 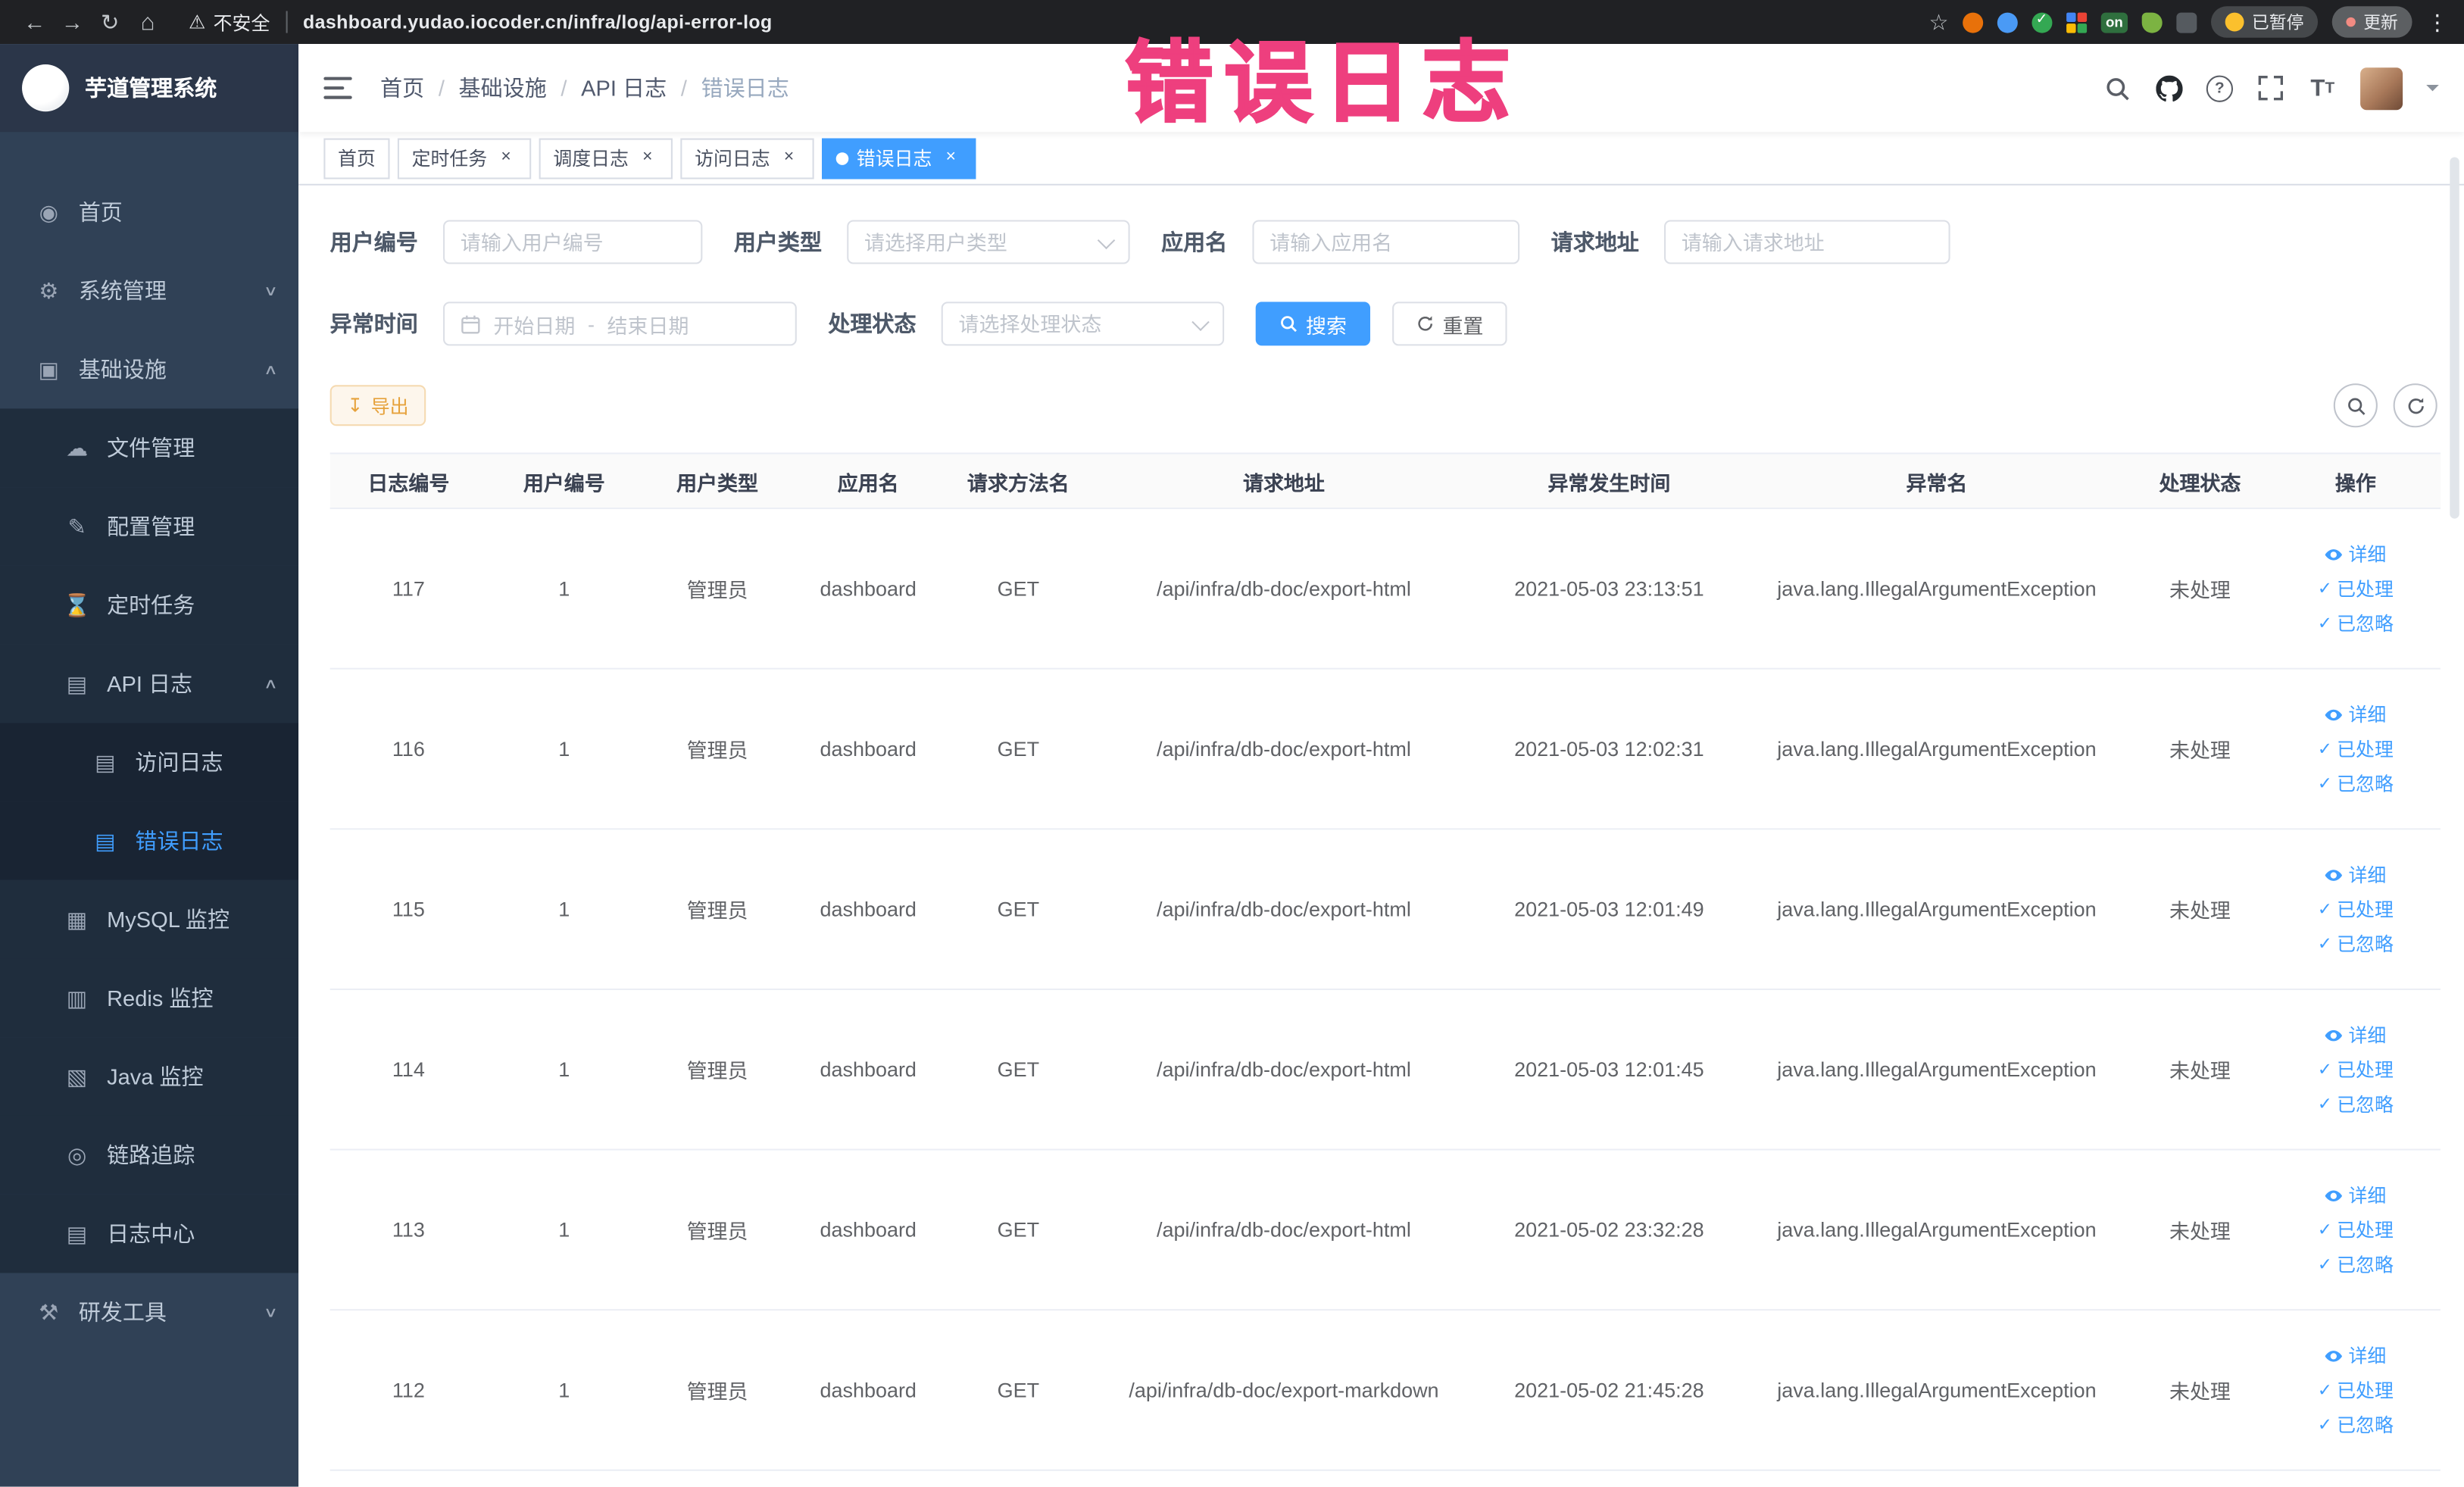 What do you see at coordinates (648, 325) in the screenshot?
I see `end-date-placeholder: 结束日期` at bounding box center [648, 325].